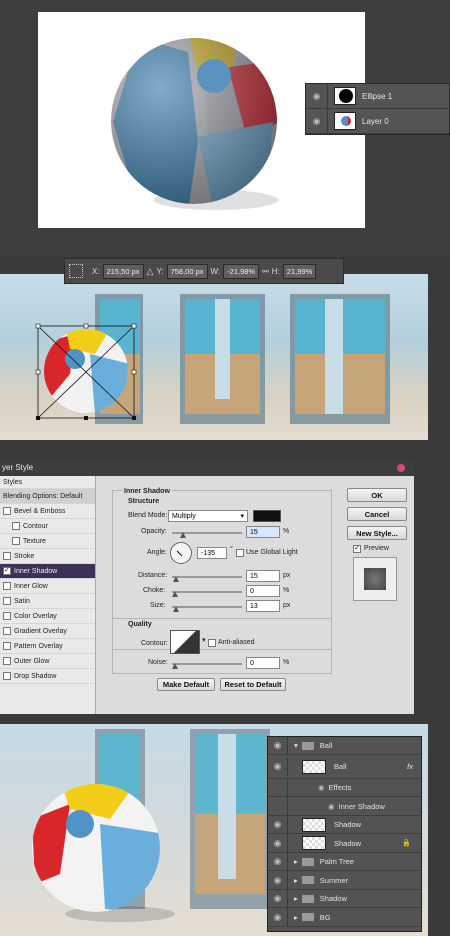  I want to click on style-item: Bevel & Emboss, so click(47, 511).